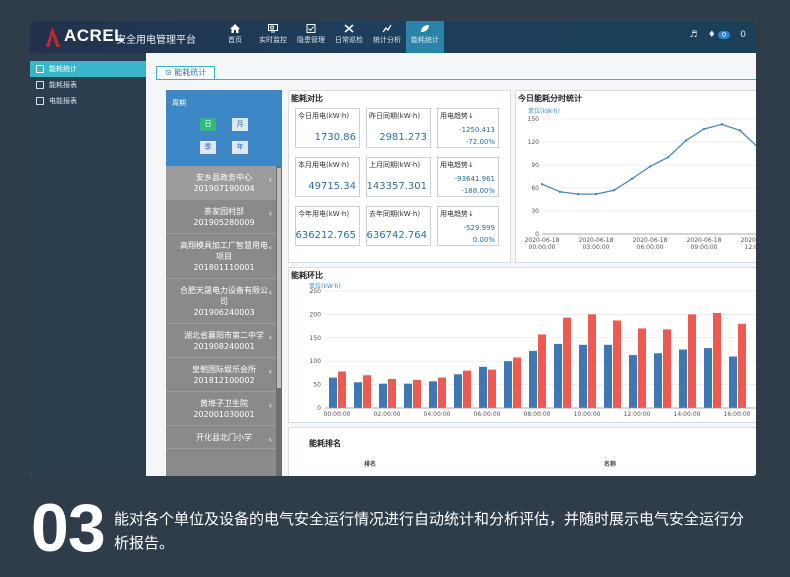 The image size is (790, 577). Describe the element at coordinates (88, 264) in the screenshot. I see `sidebar: 能耗统计 能耗报表 电能报表` at that location.